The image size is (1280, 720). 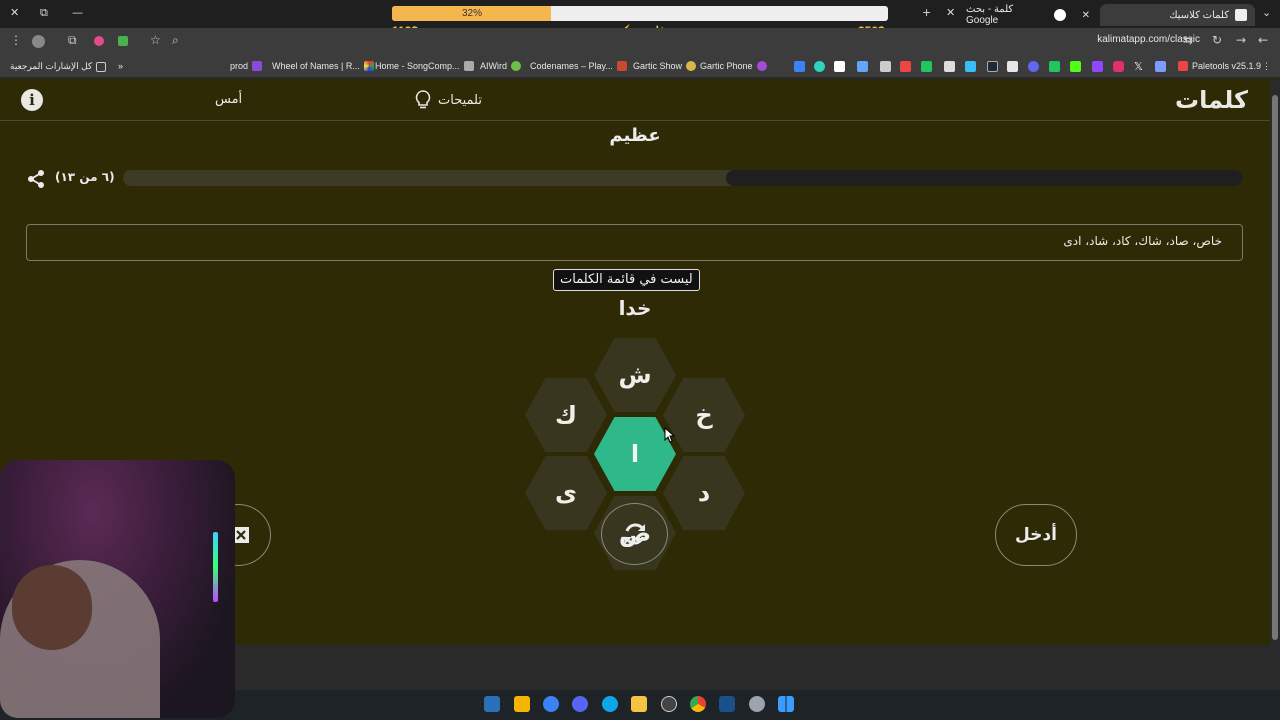 I want to click on rockstar-taskbar-icon, so click(x=522, y=704).